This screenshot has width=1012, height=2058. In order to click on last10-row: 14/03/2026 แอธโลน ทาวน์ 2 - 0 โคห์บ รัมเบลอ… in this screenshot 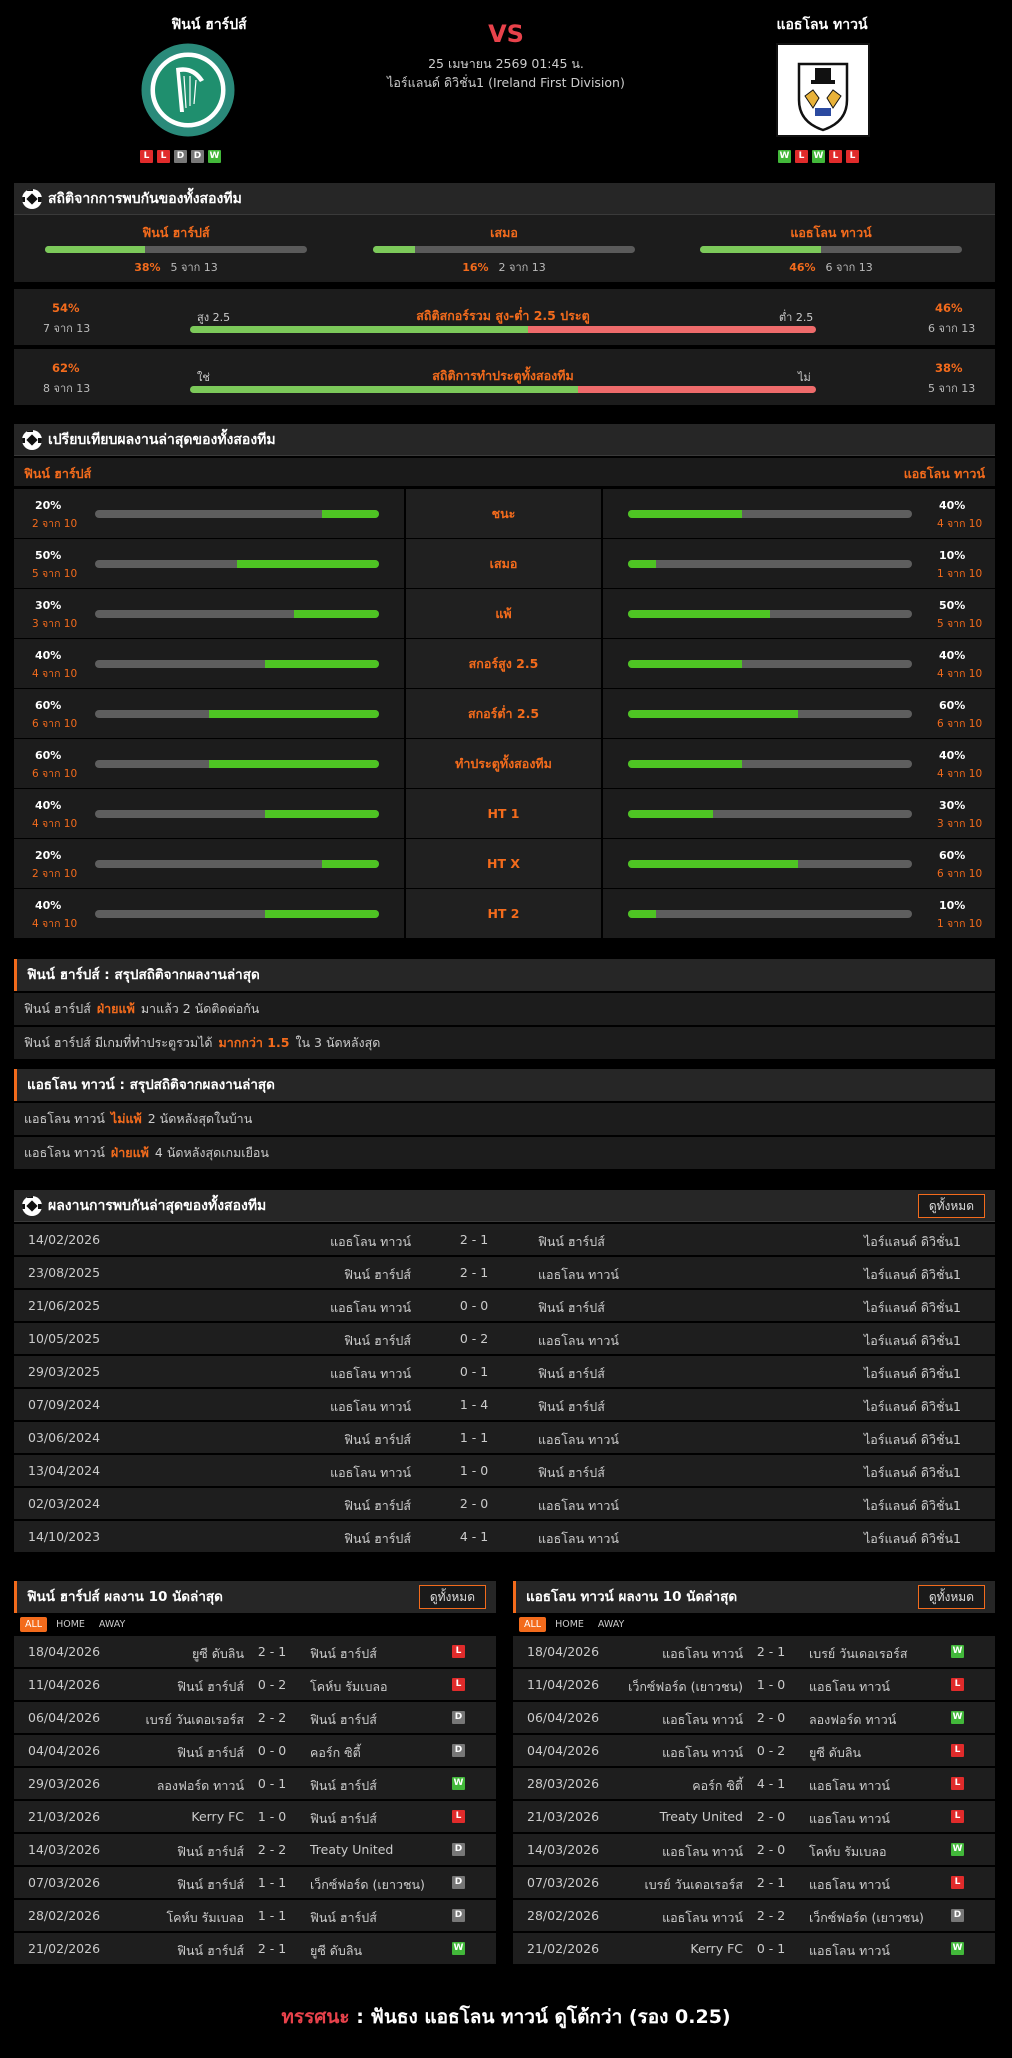, I will do `click(754, 1849)`.